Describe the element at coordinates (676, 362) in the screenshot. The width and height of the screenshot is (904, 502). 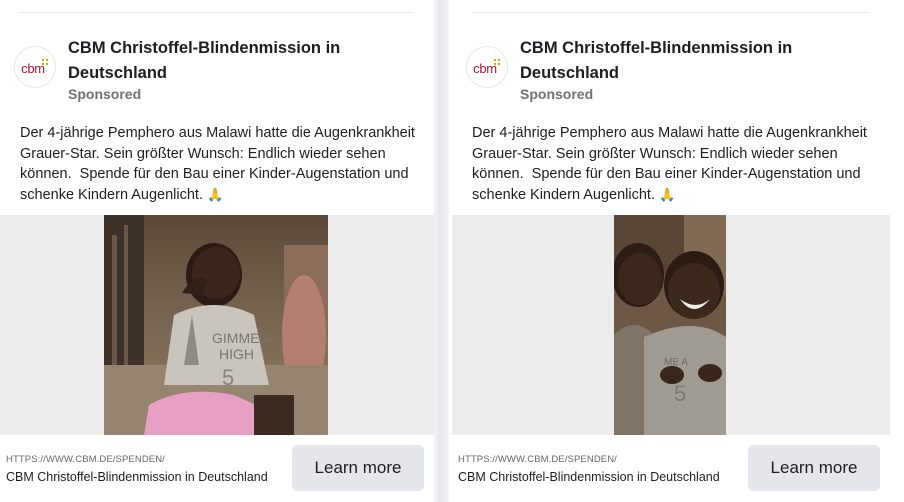
I see `svg-text: ME A` at that location.